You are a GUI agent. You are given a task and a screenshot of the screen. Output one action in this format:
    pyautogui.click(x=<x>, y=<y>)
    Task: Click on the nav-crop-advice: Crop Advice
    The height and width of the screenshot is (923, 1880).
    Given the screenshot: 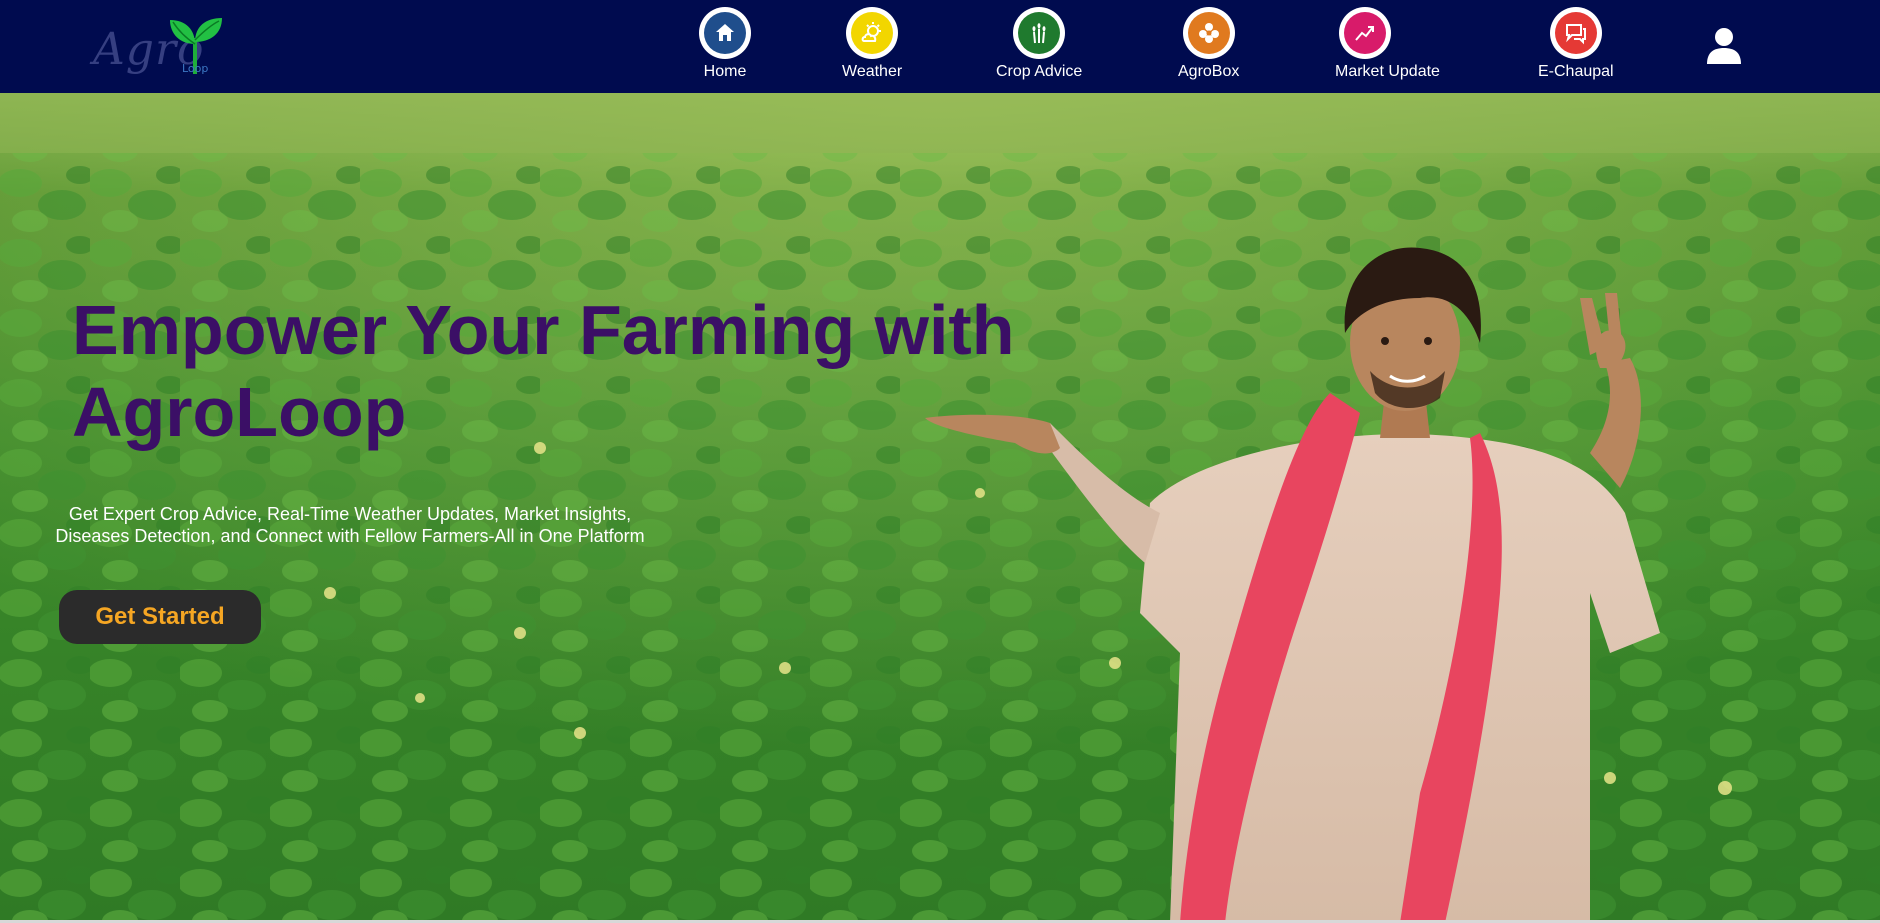 What is the action you would take?
    pyautogui.click(x=1039, y=44)
    